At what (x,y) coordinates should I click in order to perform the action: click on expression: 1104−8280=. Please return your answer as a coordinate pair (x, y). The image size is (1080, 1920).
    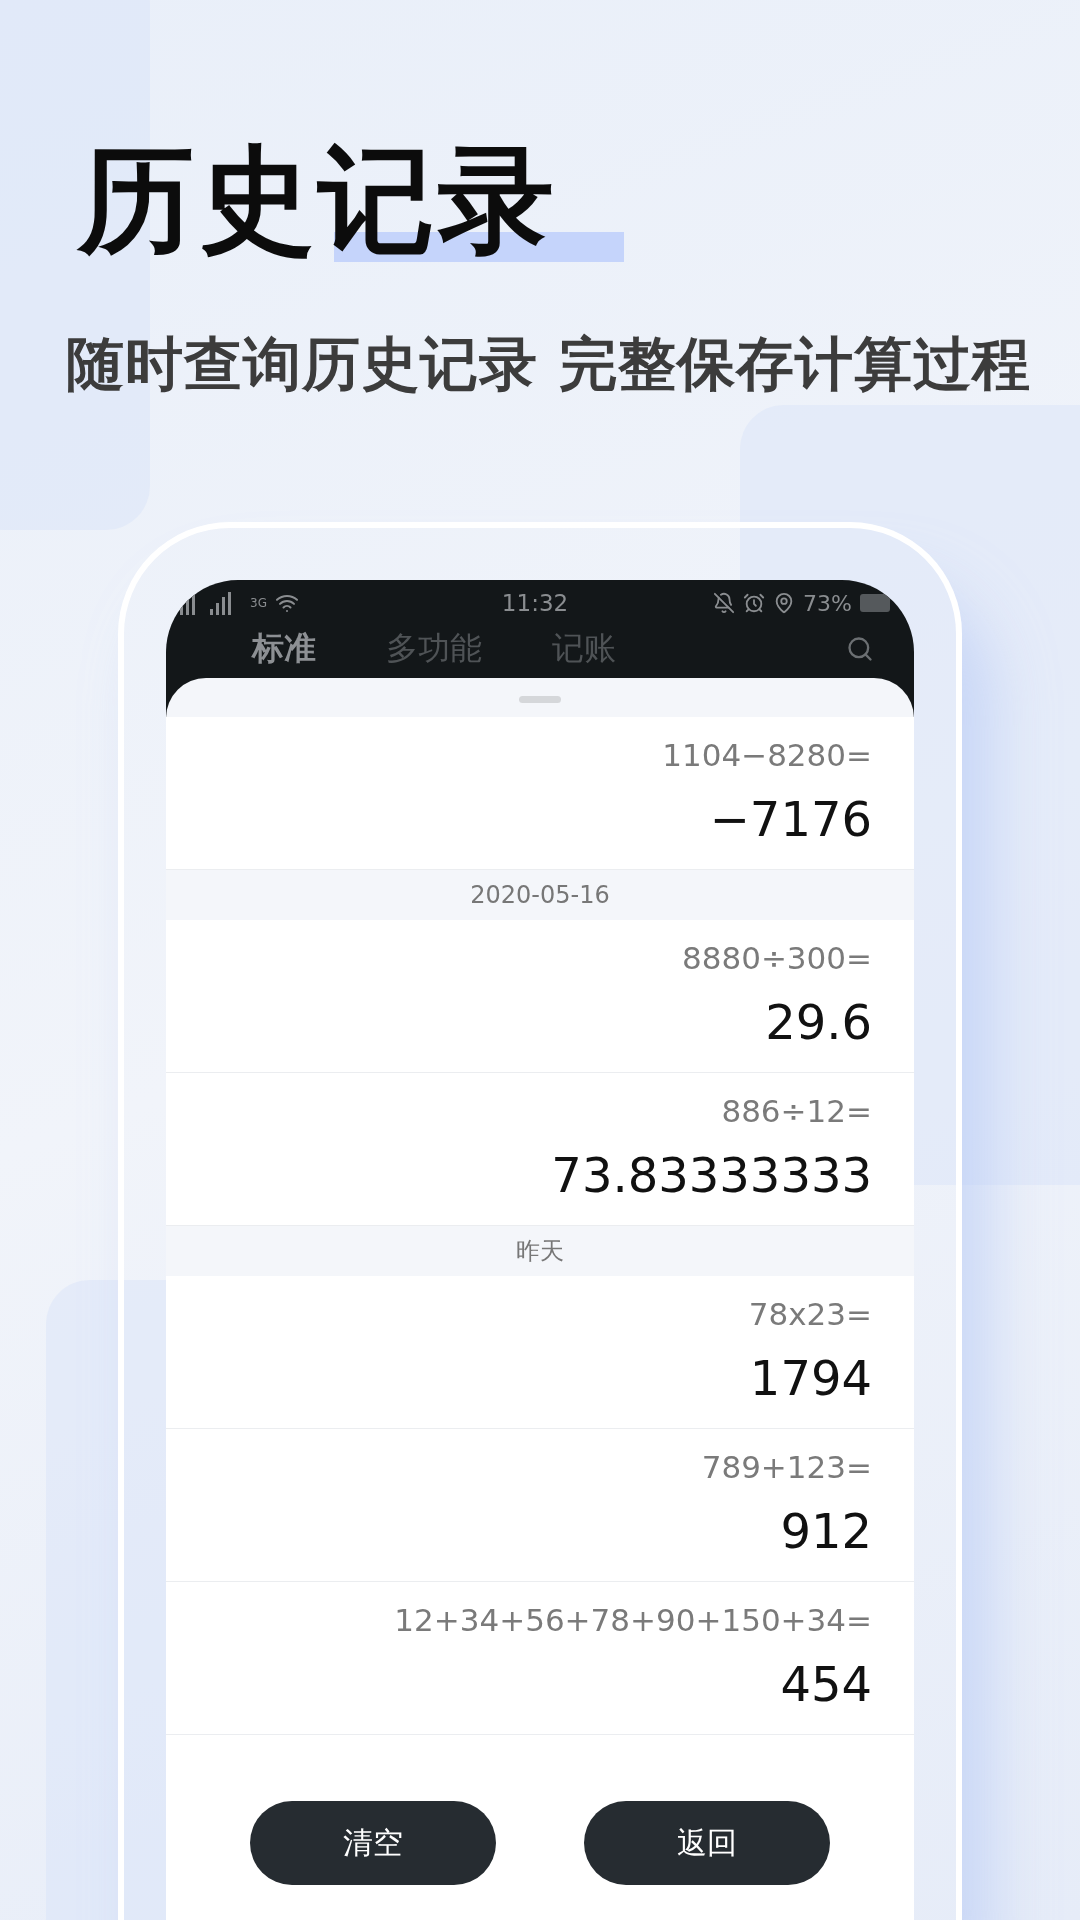
    Looking at the image, I should click on (767, 755).